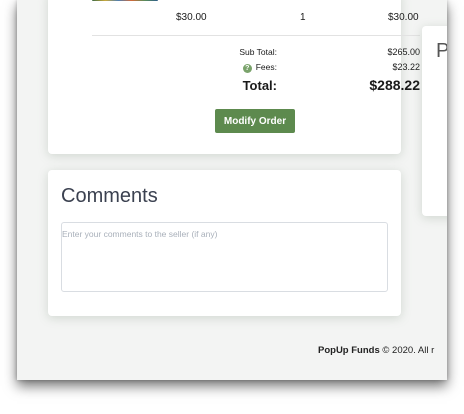 This screenshot has width=464, height=414. I want to click on subtotal-value: $265.00, so click(403, 52).